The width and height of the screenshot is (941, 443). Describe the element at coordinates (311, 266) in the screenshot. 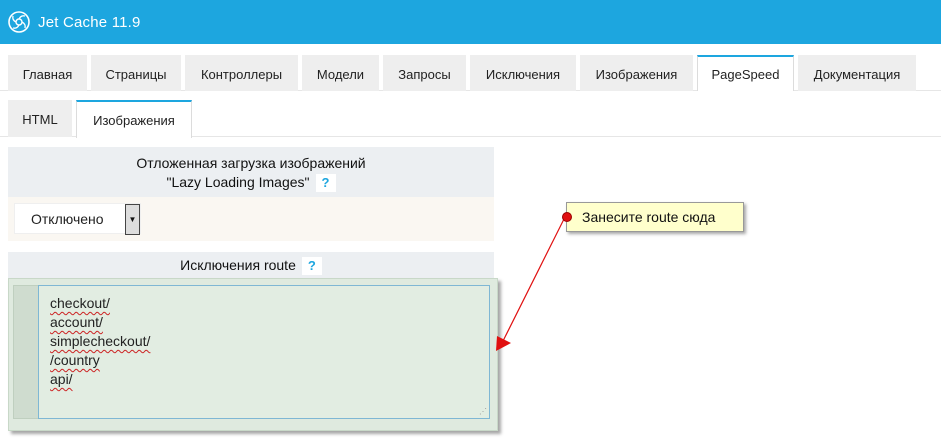

I see `route-exclusions-help-icon: ?` at that location.